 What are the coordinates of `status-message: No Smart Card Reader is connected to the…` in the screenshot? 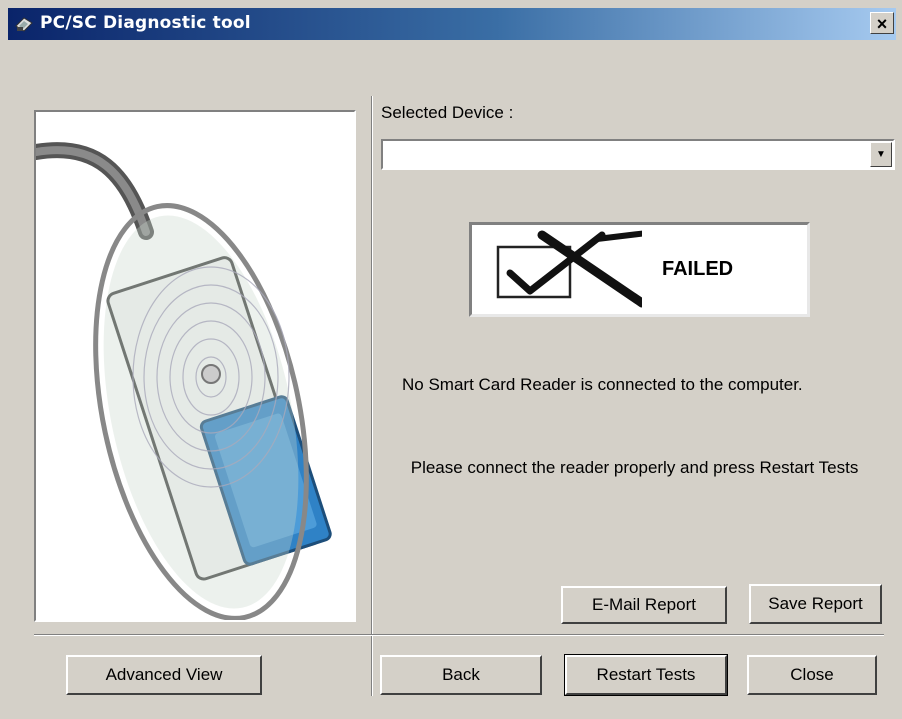 It's located at (602, 384).